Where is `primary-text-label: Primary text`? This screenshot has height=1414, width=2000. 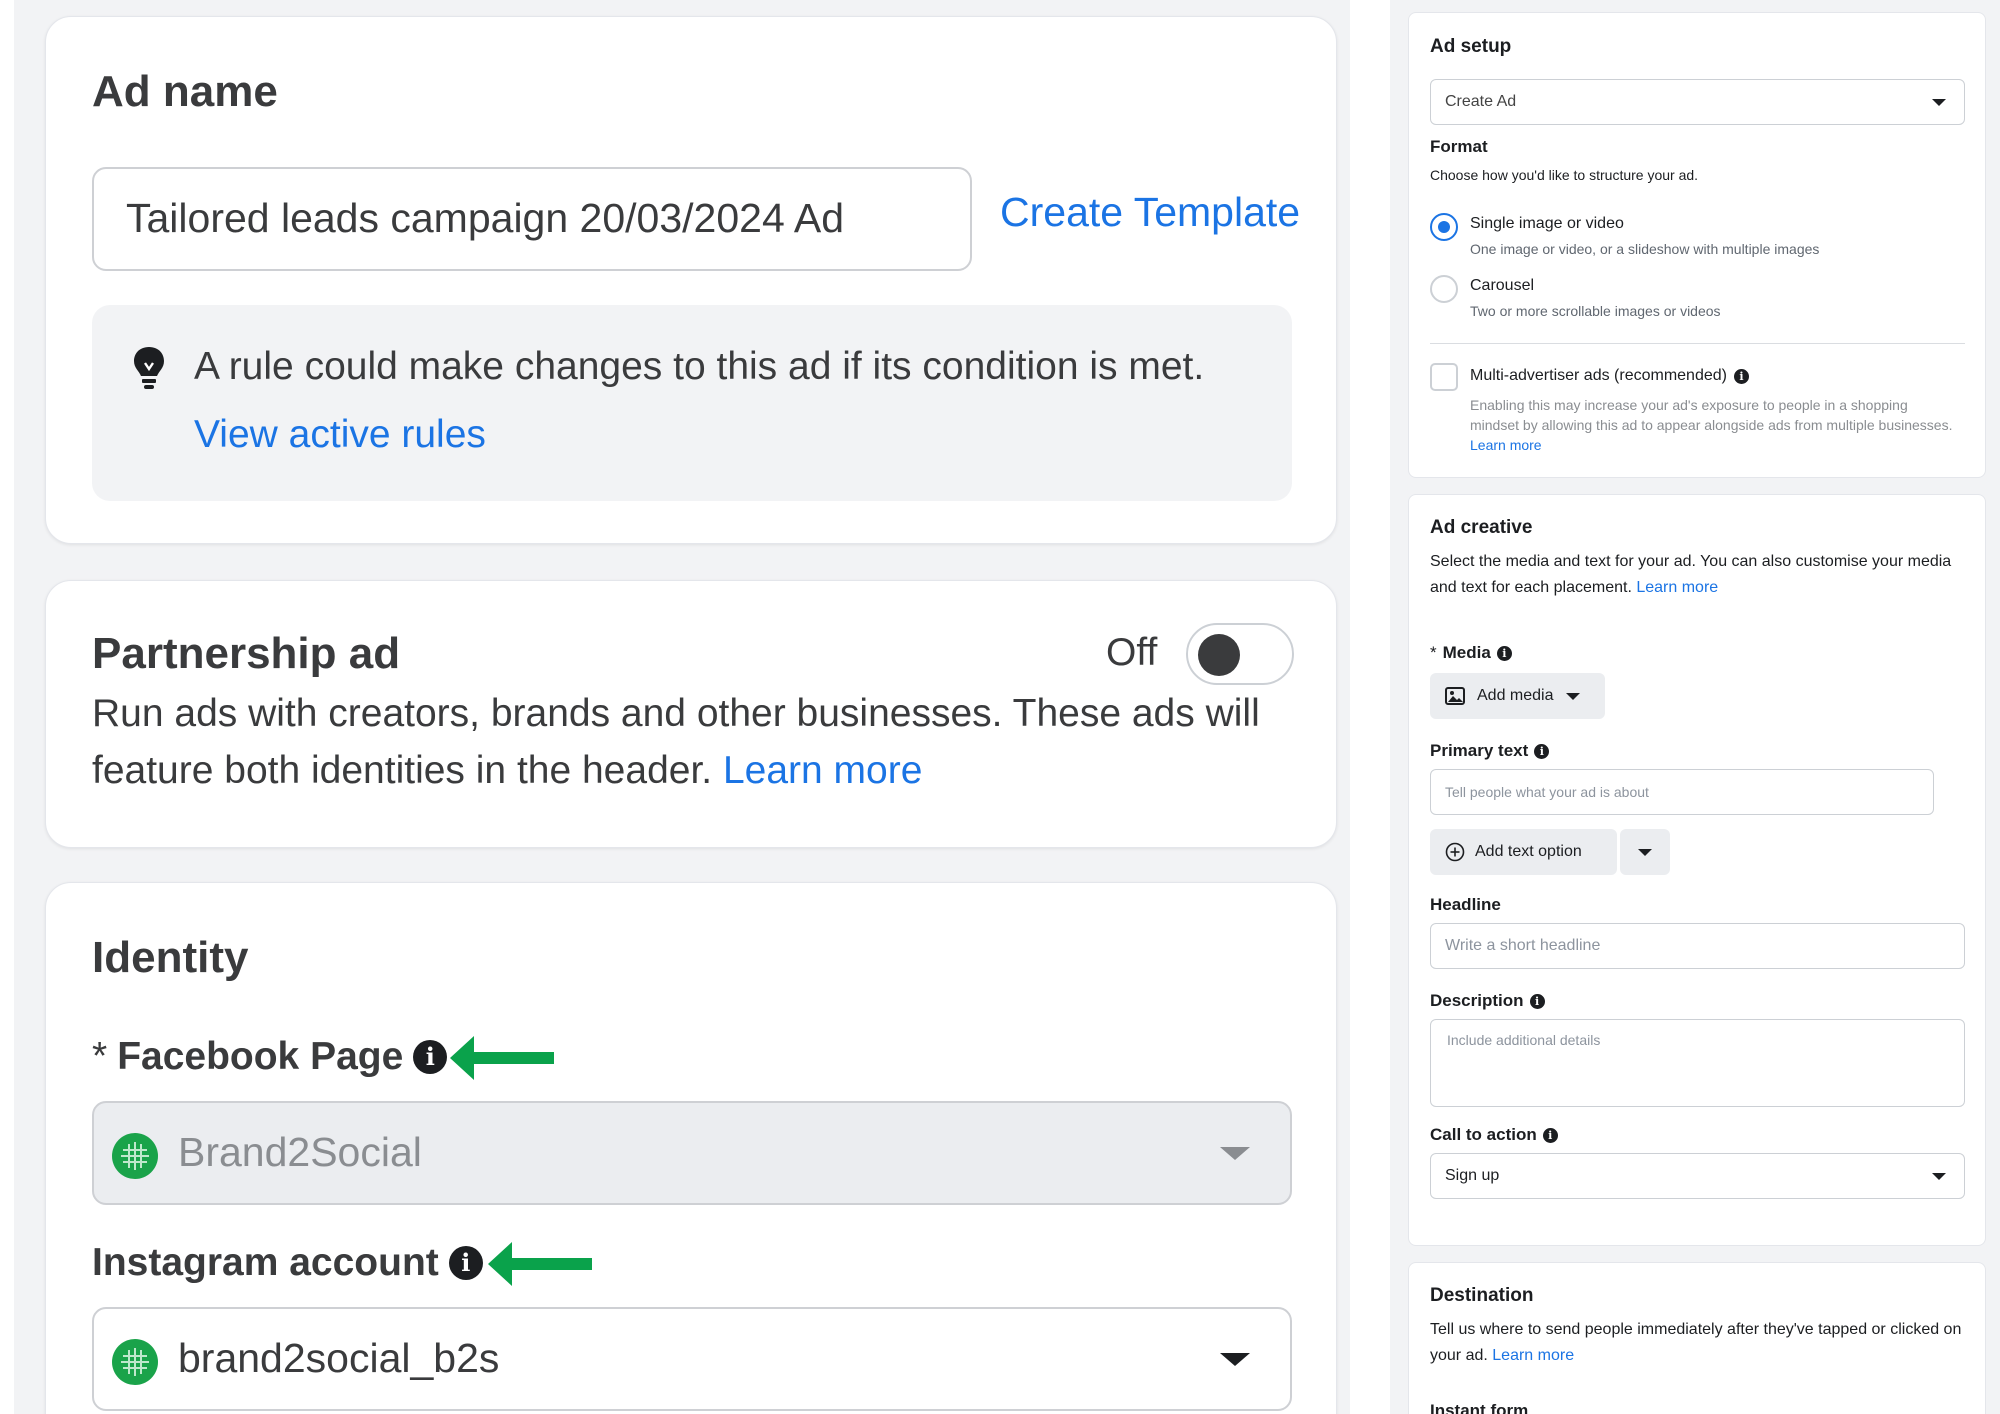
primary-text-label: Primary text is located at coordinates (1479, 750).